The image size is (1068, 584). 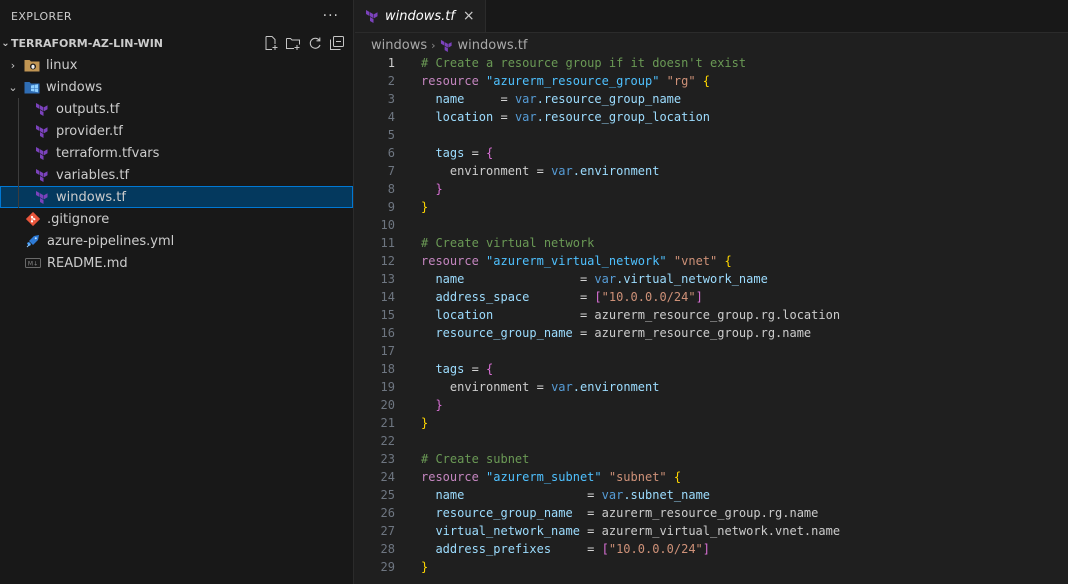 What do you see at coordinates (695, 261) in the screenshot?
I see `resource-name: "vnet"` at bounding box center [695, 261].